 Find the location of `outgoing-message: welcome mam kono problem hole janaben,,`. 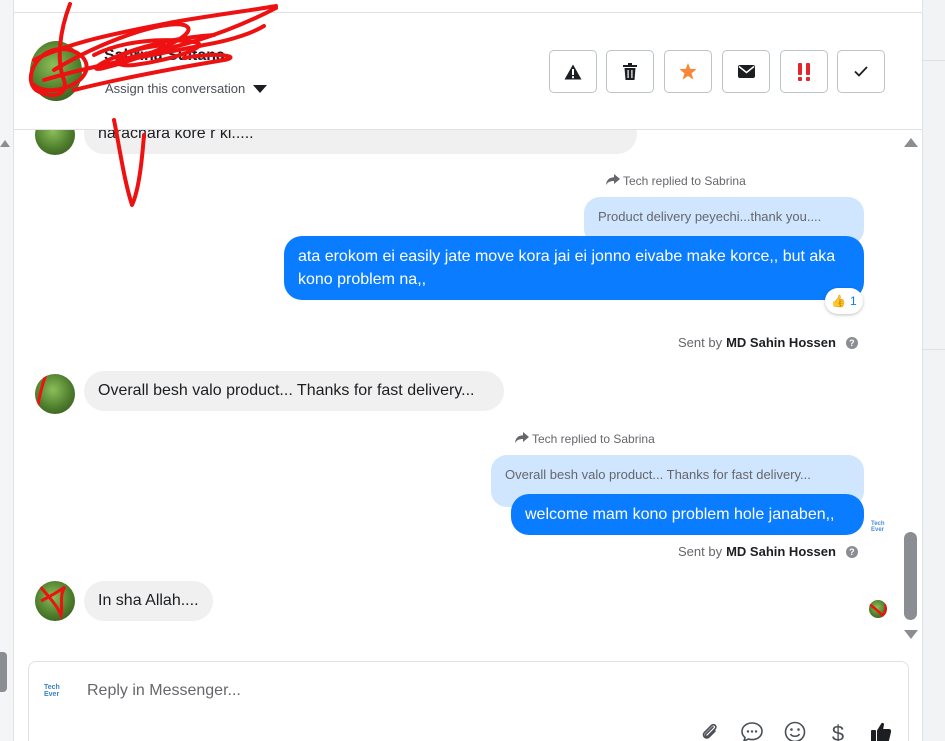

outgoing-message: welcome mam kono problem hole janaben,, is located at coordinates (687, 514).